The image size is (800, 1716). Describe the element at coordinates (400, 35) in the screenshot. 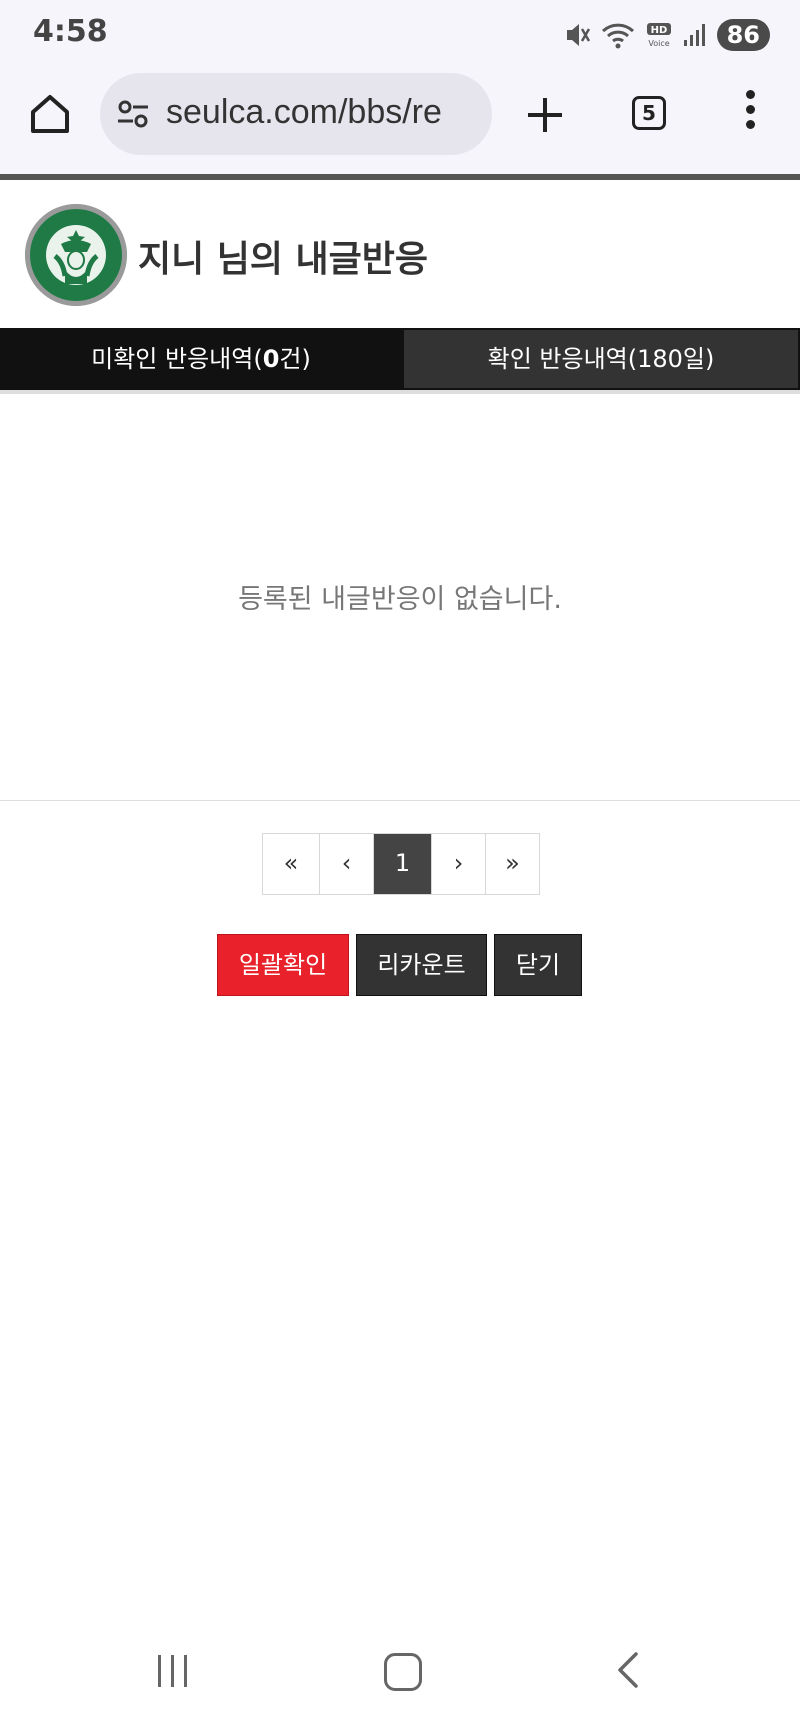

I see `status-bar: 4:58 HD Voice 86` at that location.